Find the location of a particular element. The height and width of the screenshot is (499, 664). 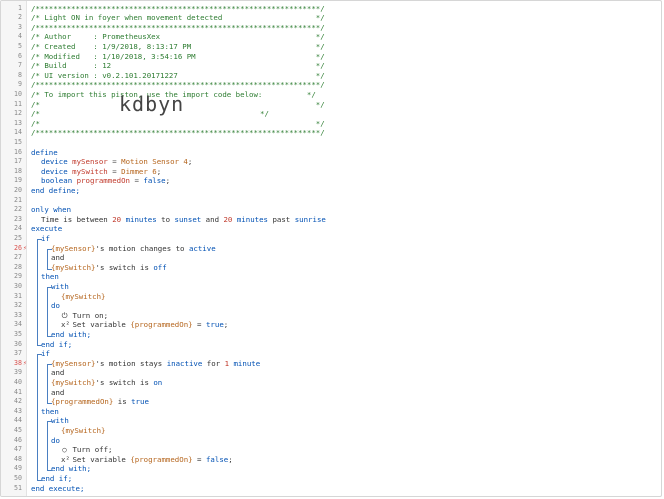

code-line: {programmedOn} is true is located at coordinates (100, 402).